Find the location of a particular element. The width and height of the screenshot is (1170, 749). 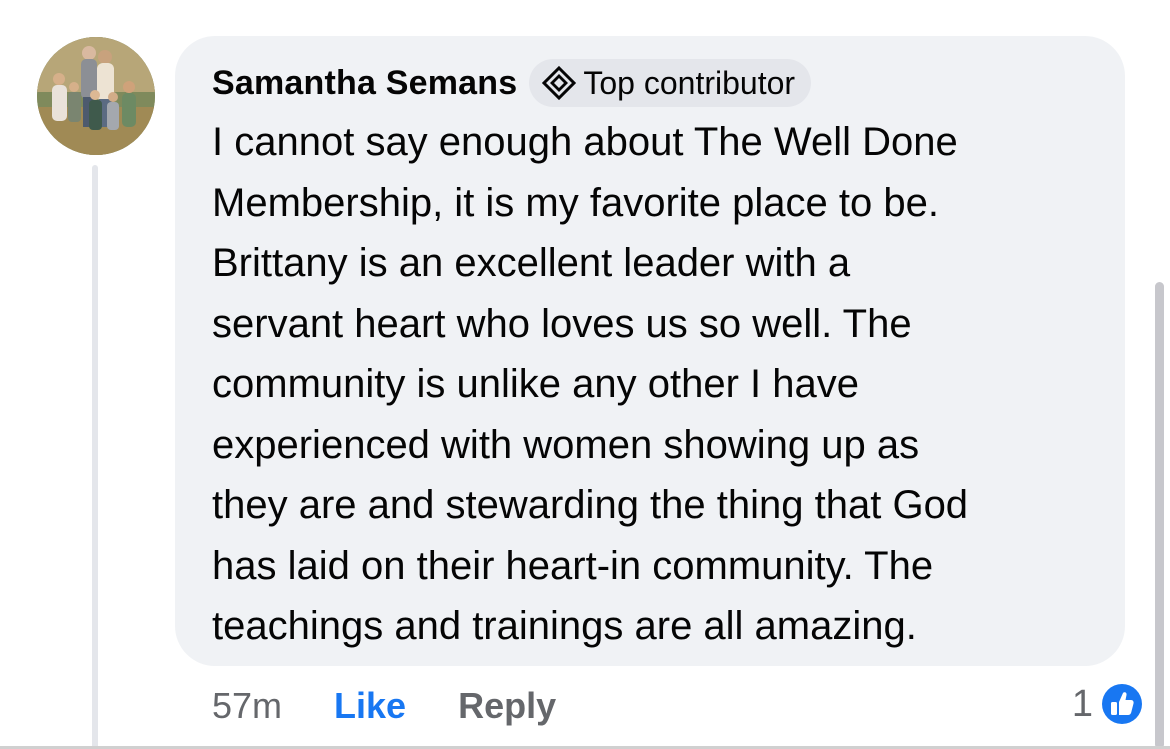

avatar is located at coordinates (96, 96).